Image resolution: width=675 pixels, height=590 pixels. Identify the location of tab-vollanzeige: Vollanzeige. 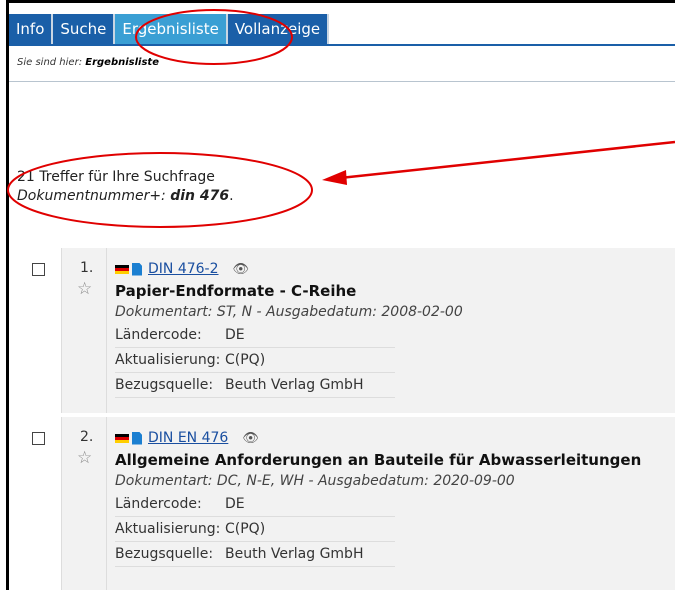
(278, 29).